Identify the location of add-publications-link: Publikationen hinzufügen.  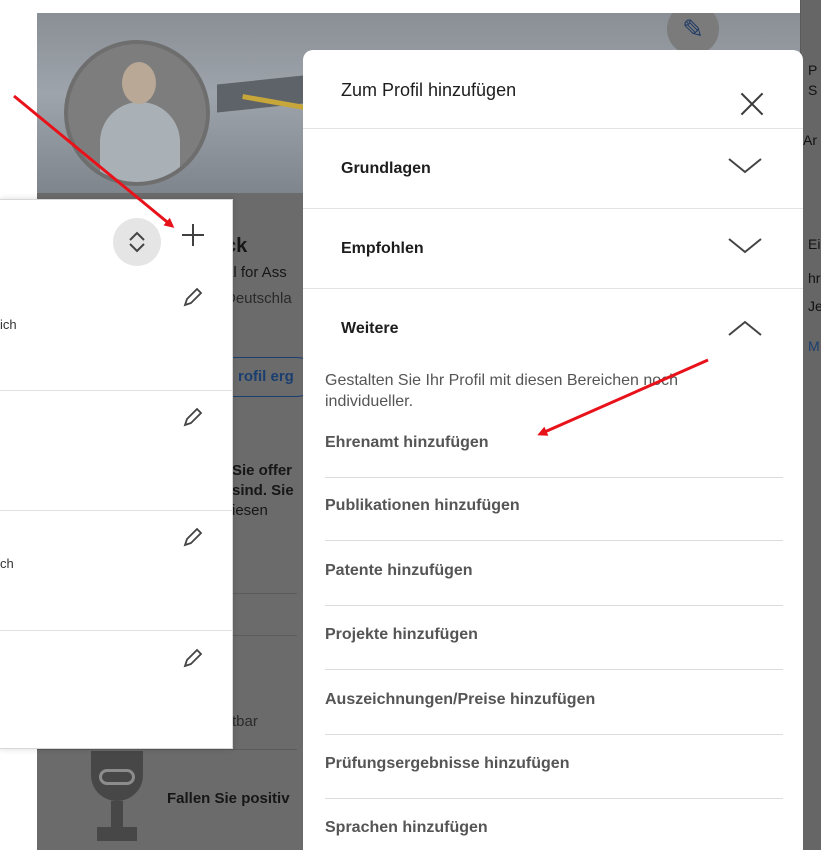
(554, 509).